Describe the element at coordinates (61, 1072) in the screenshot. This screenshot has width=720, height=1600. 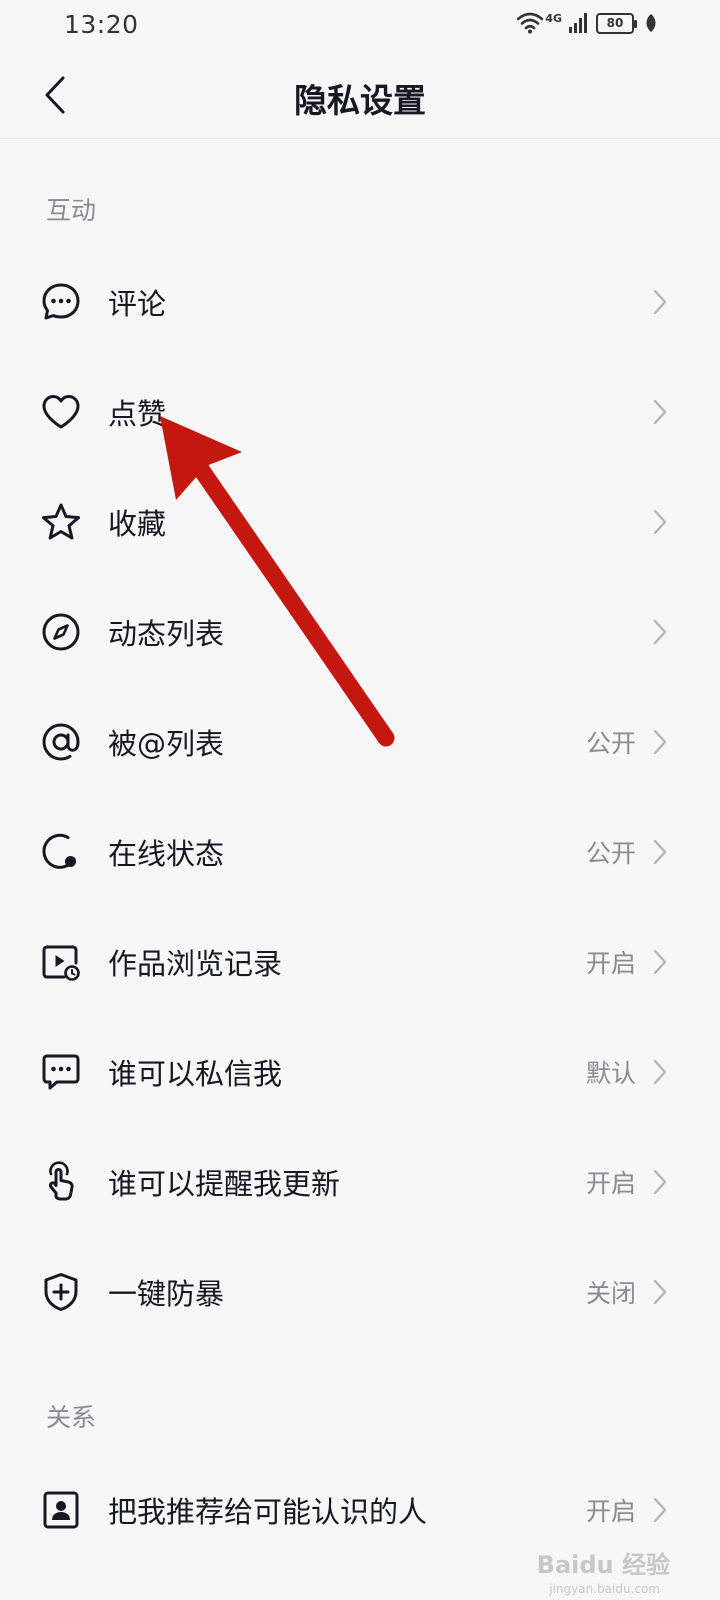
I see `message-icon` at that location.